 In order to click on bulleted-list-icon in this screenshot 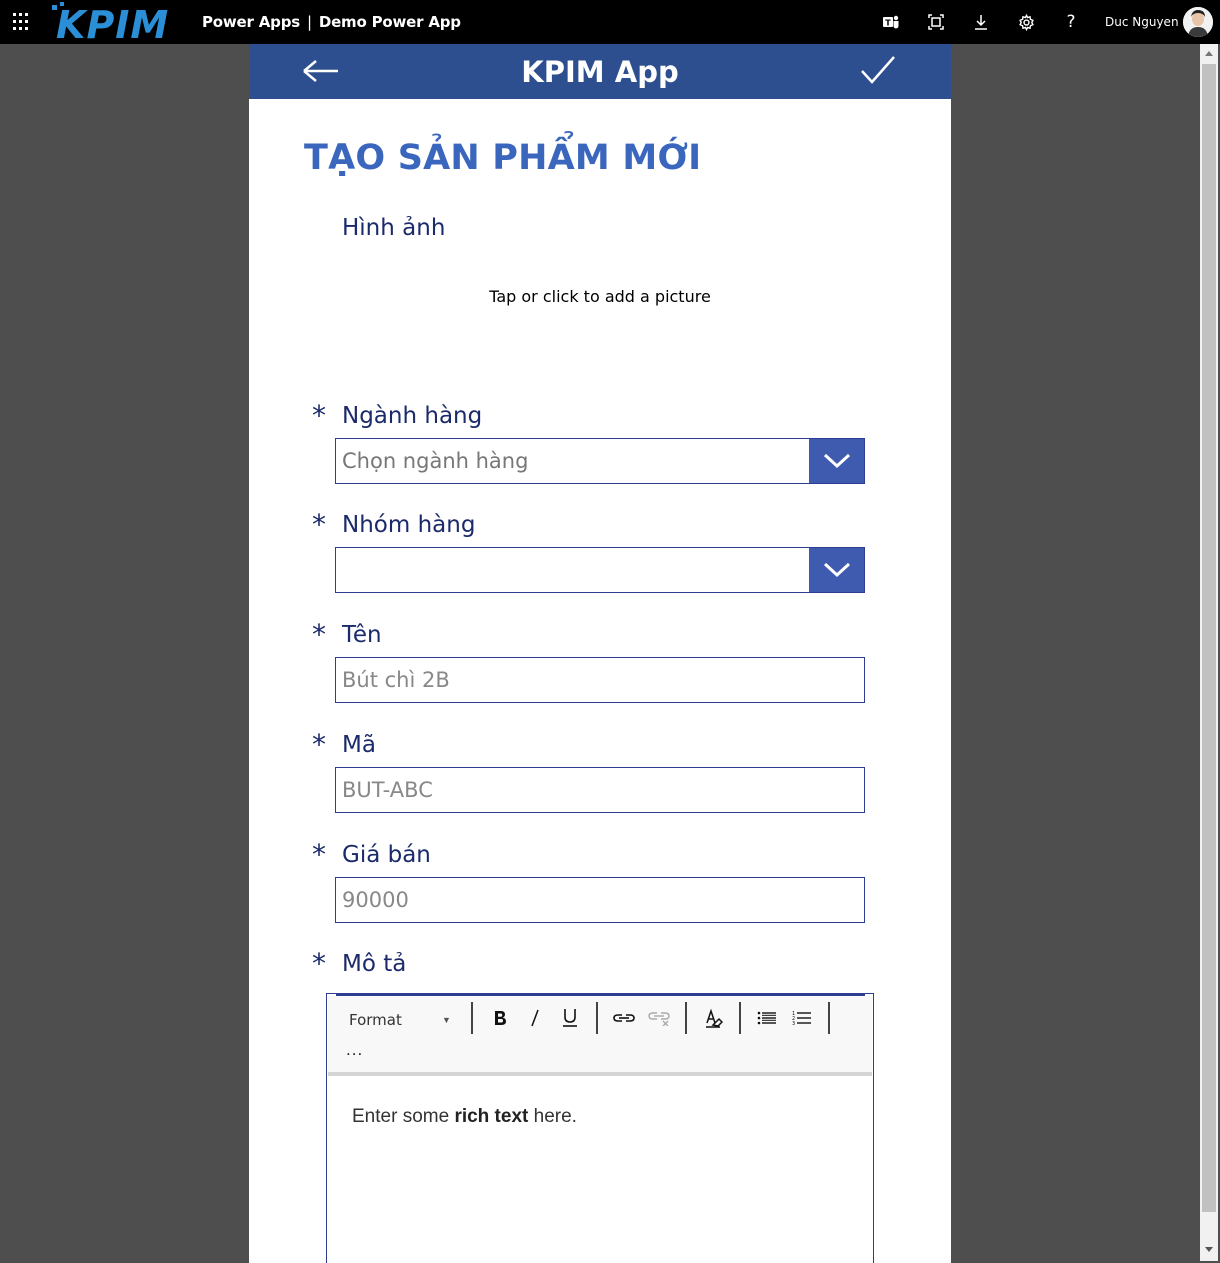, I will do `click(767, 1018)`.